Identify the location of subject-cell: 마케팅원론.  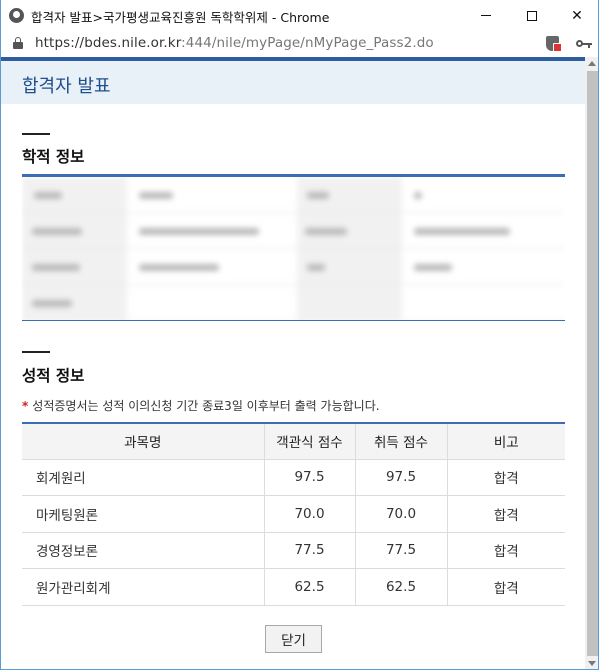
(143, 514).